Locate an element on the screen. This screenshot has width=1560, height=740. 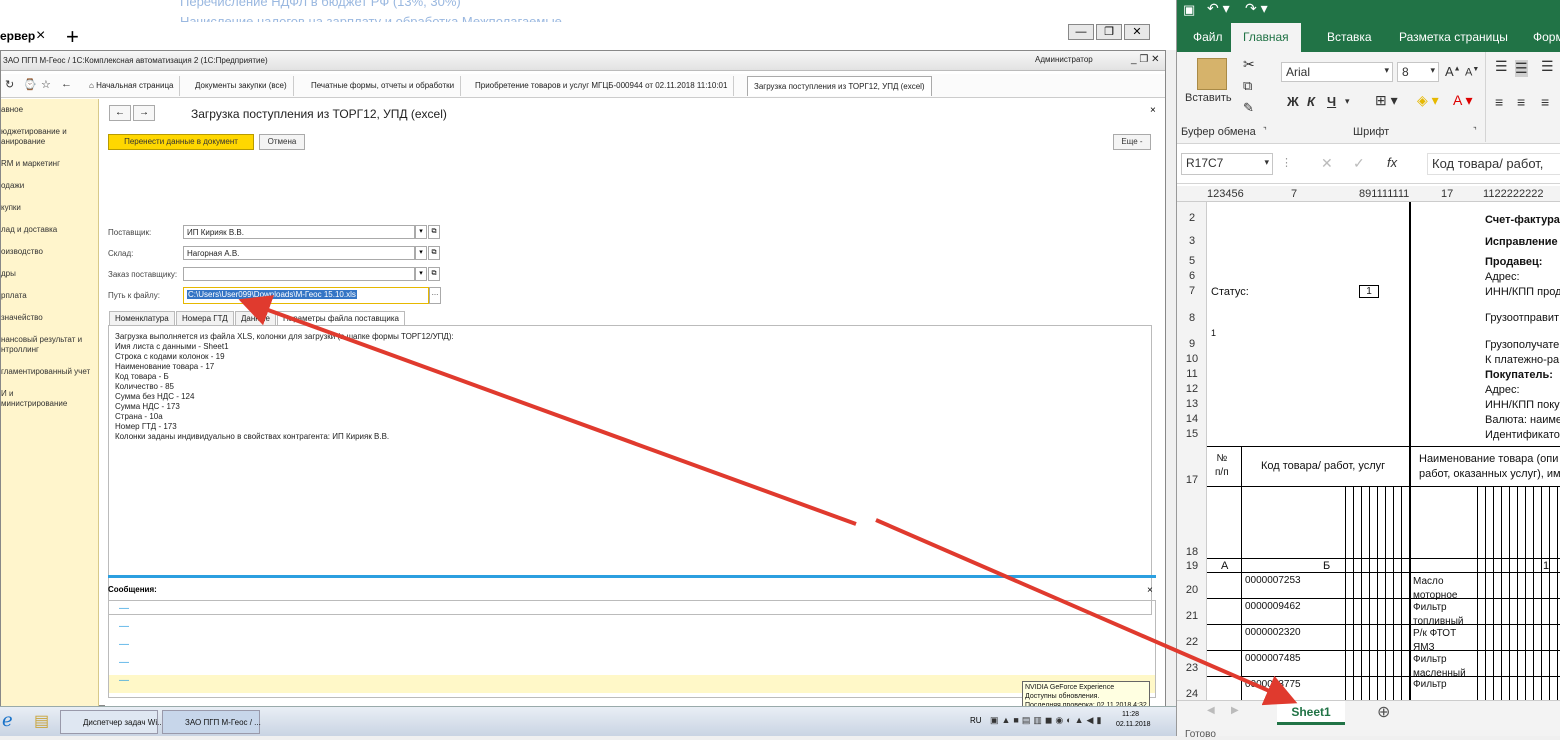
cancel-button: Отмена is located at coordinates (282, 142).